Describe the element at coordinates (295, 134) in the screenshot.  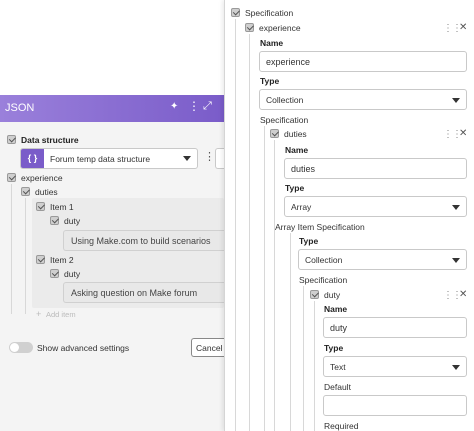
I see `duties-node-label: duties` at that location.